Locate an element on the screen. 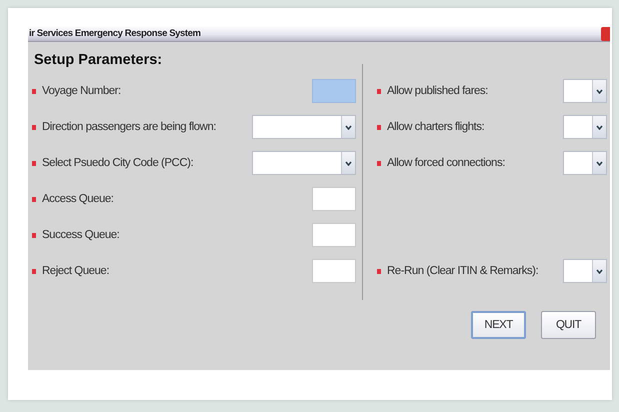 The width and height of the screenshot is (619, 412). dialog-button: NEXT is located at coordinates (498, 325).